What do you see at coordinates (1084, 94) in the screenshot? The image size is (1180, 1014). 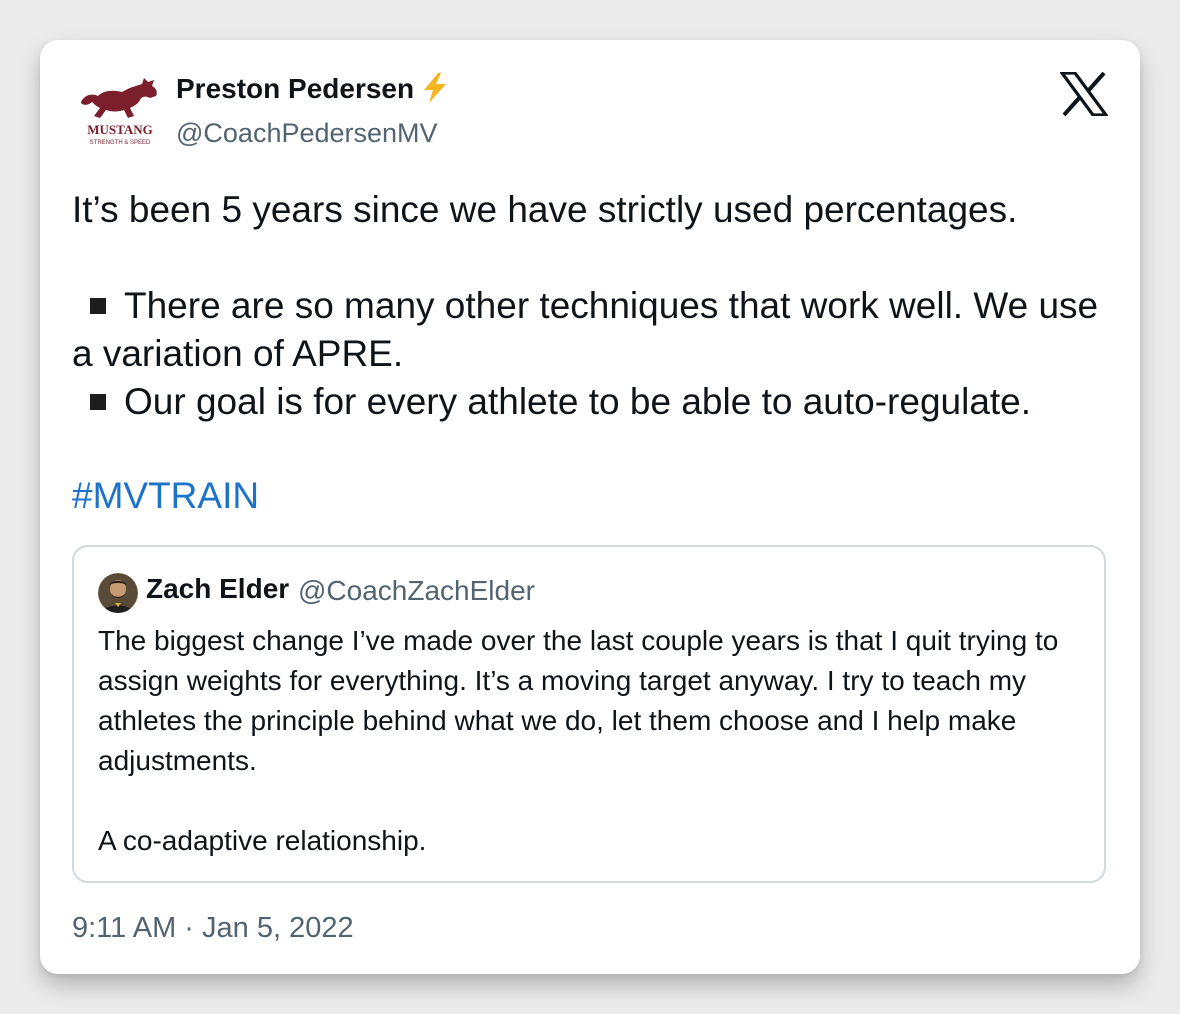 I see `x-logo-icon` at bounding box center [1084, 94].